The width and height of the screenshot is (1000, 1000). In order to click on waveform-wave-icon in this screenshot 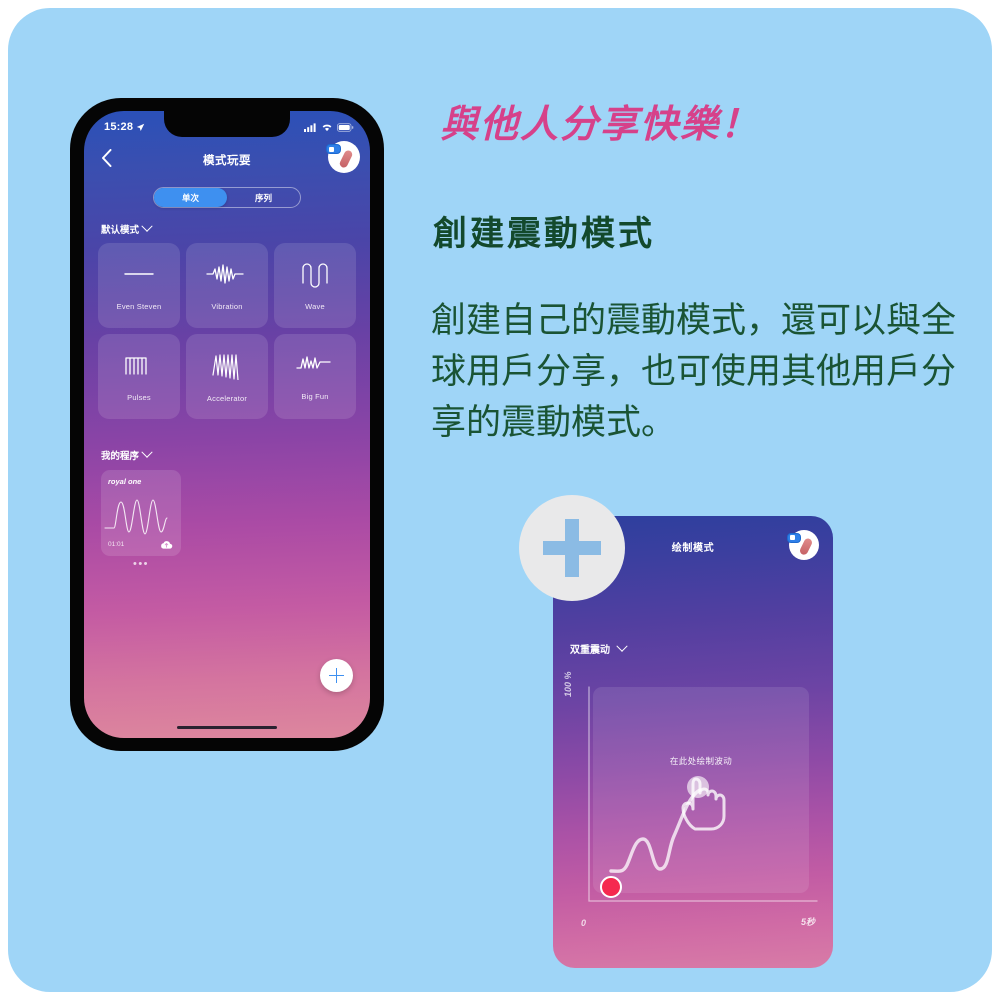, I will do `click(315, 275)`.